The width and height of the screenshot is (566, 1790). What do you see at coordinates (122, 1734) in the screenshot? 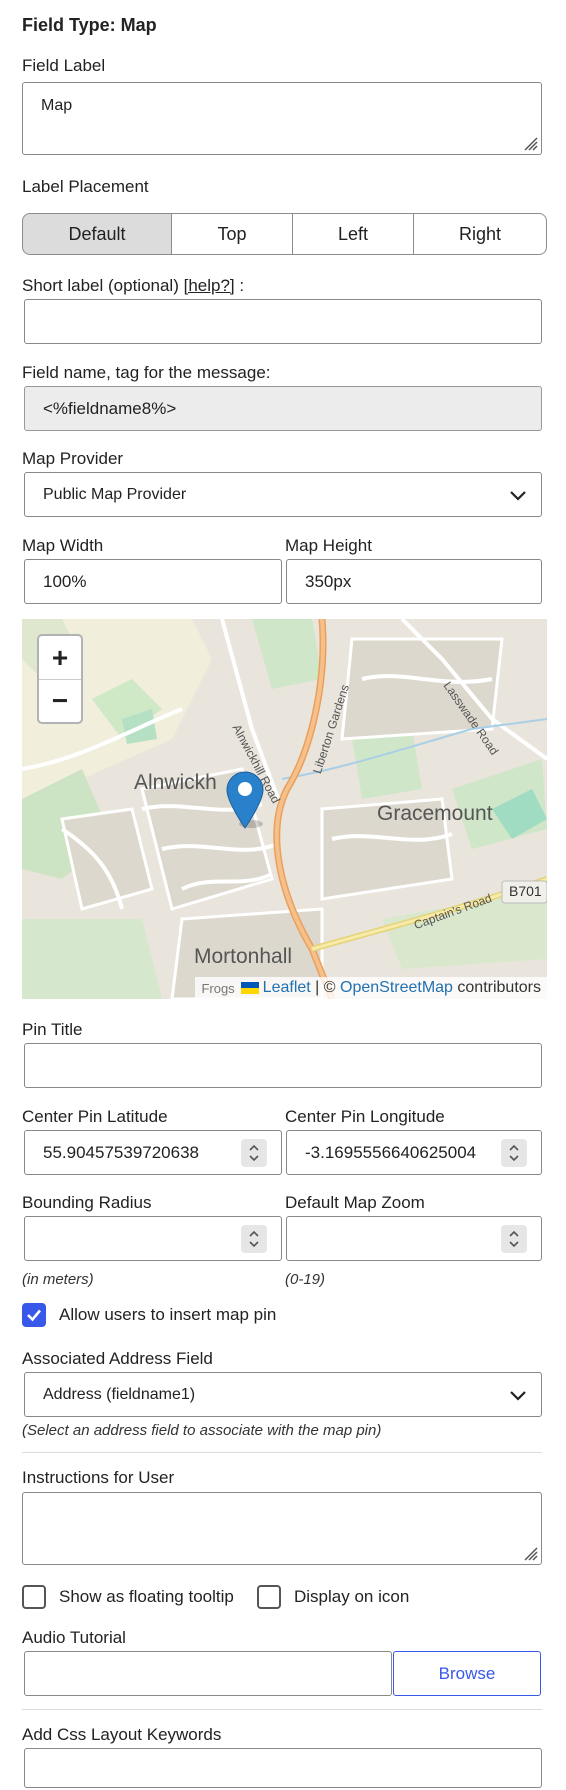
I see `css-keywords-label: Add Css Layout Keywords` at bounding box center [122, 1734].